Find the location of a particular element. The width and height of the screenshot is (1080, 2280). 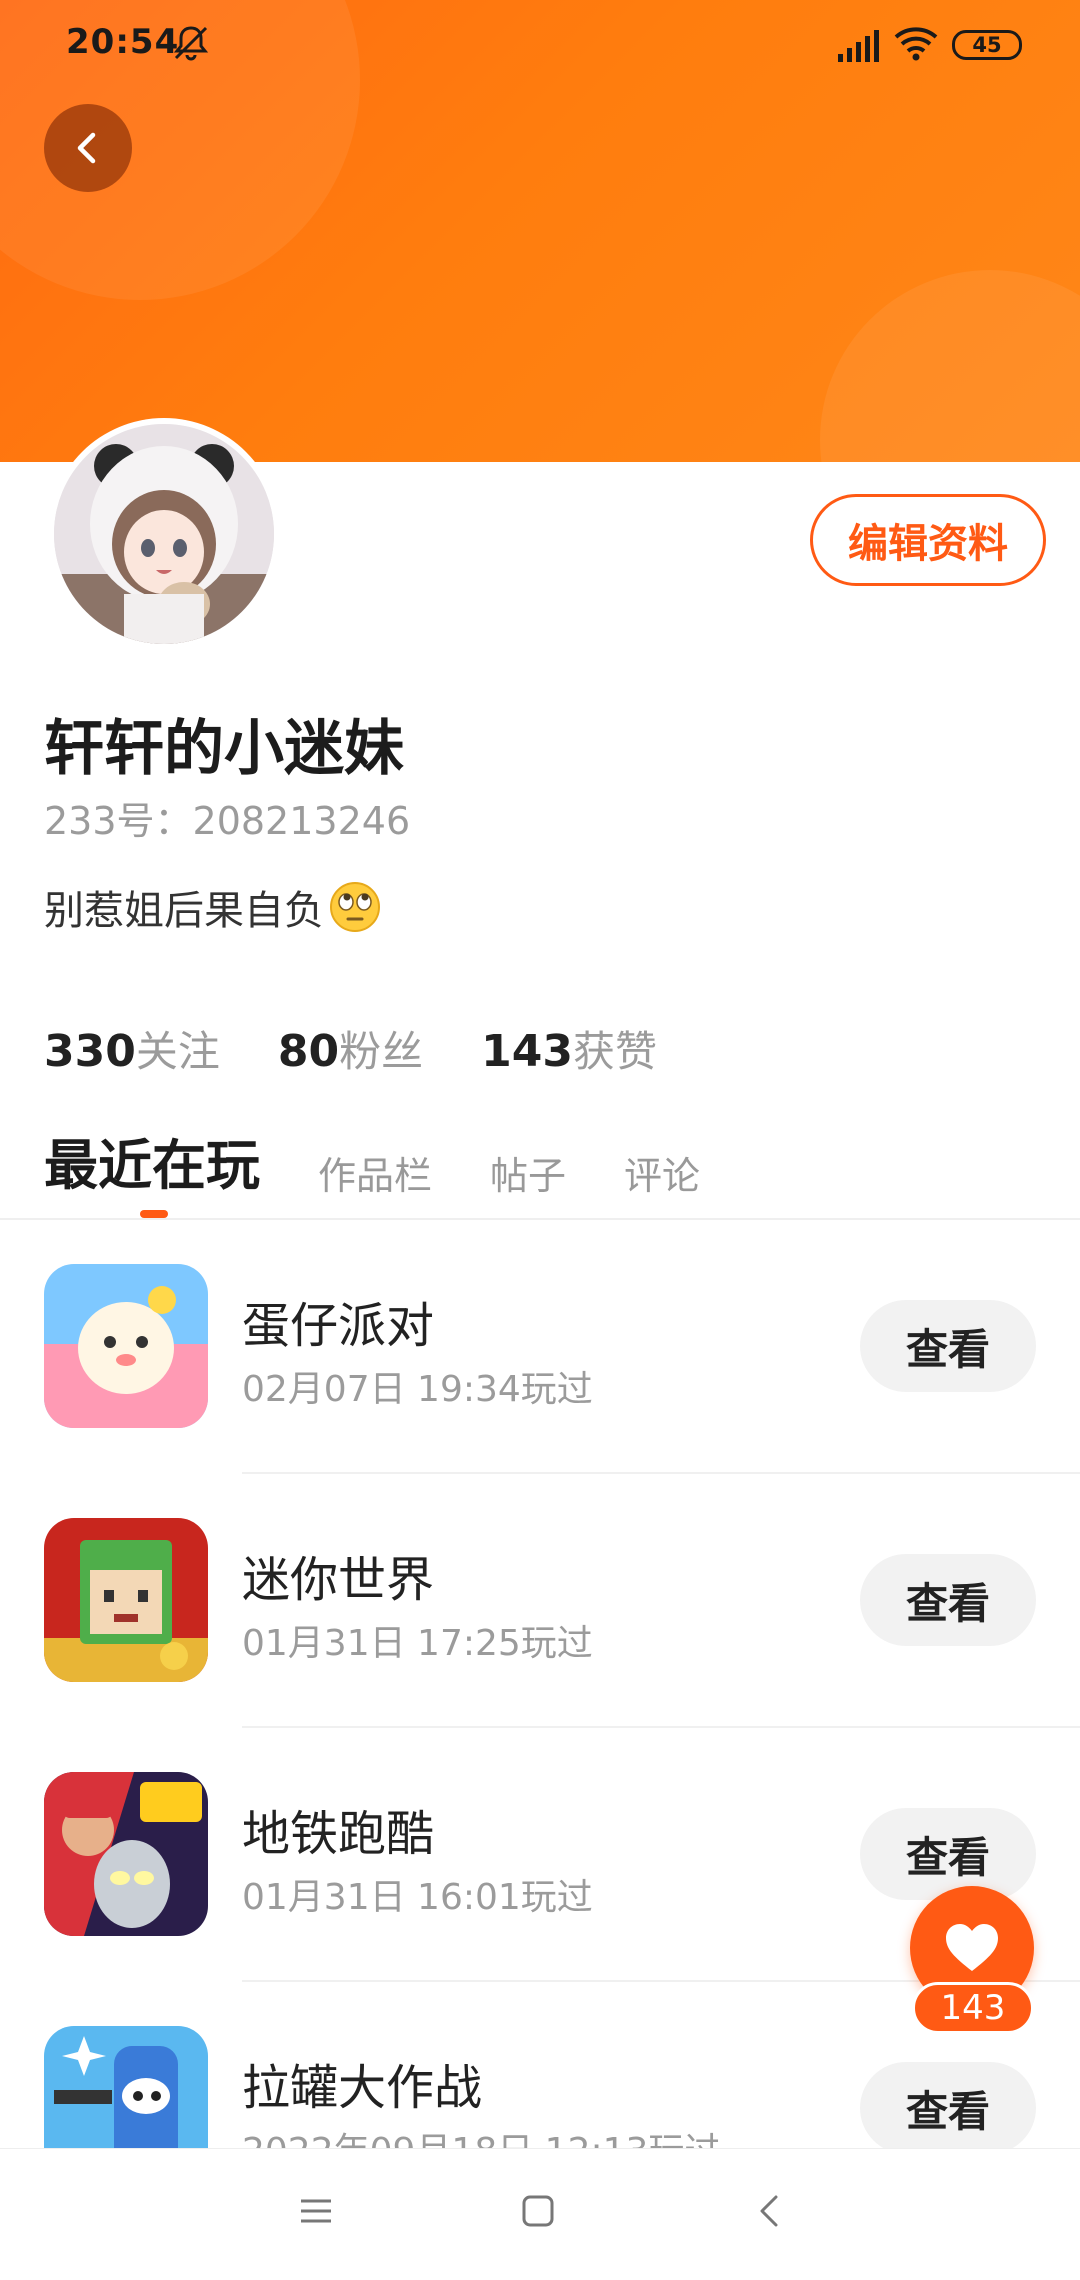

back-triangle-icon is located at coordinates (770, 2211).